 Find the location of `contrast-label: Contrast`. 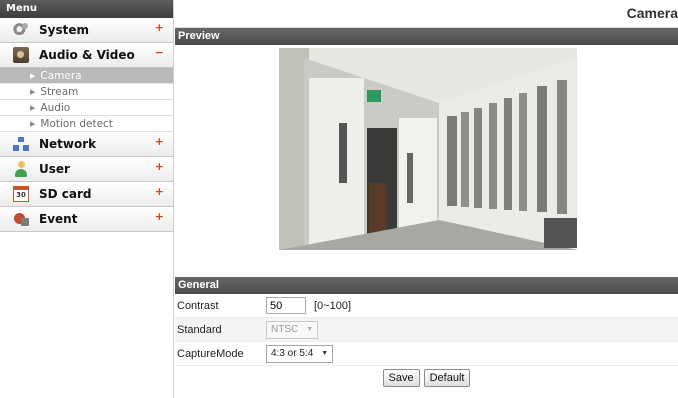

contrast-label: Contrast is located at coordinates (198, 305).